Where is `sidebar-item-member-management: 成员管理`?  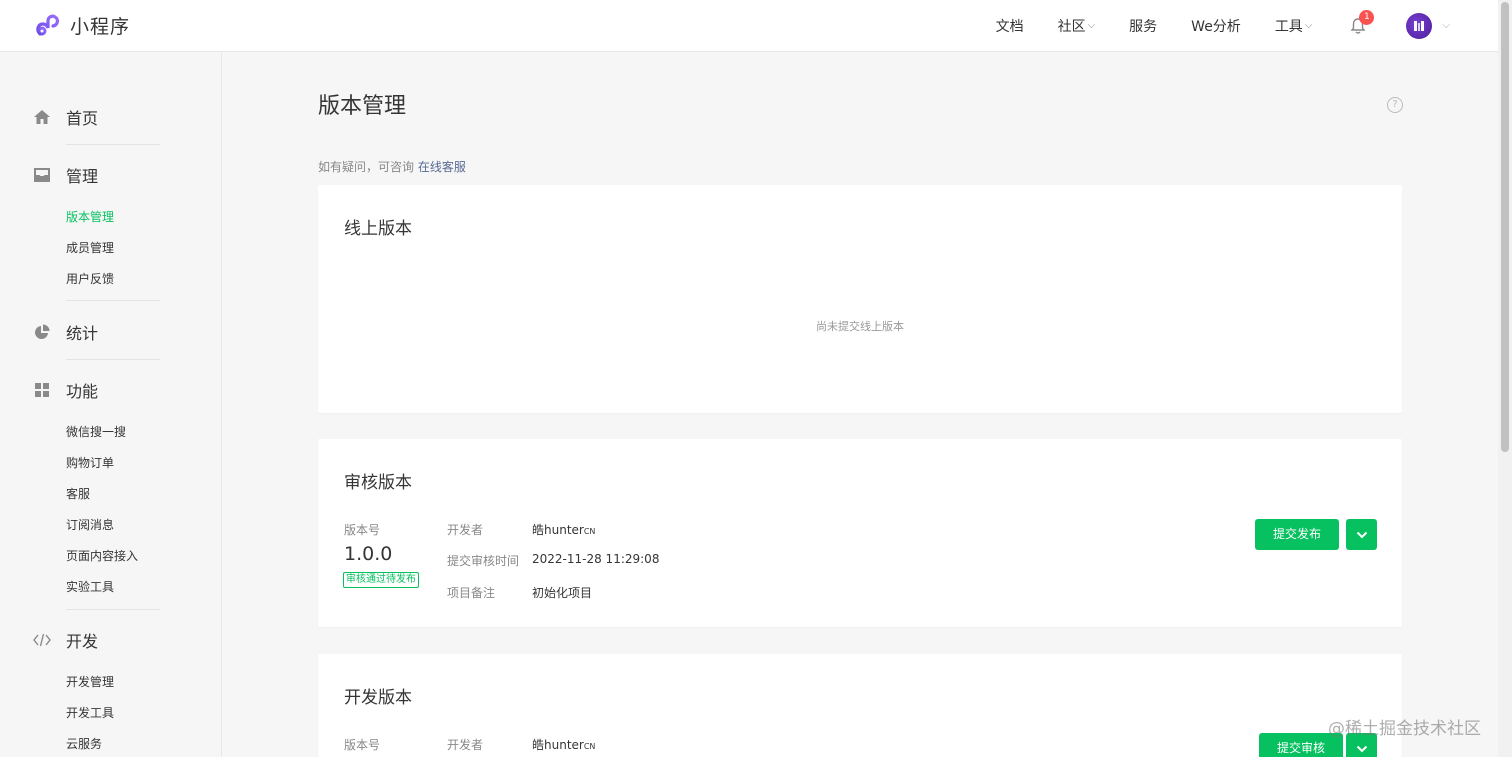
sidebar-item-member-management: 成员管理 is located at coordinates (90, 248).